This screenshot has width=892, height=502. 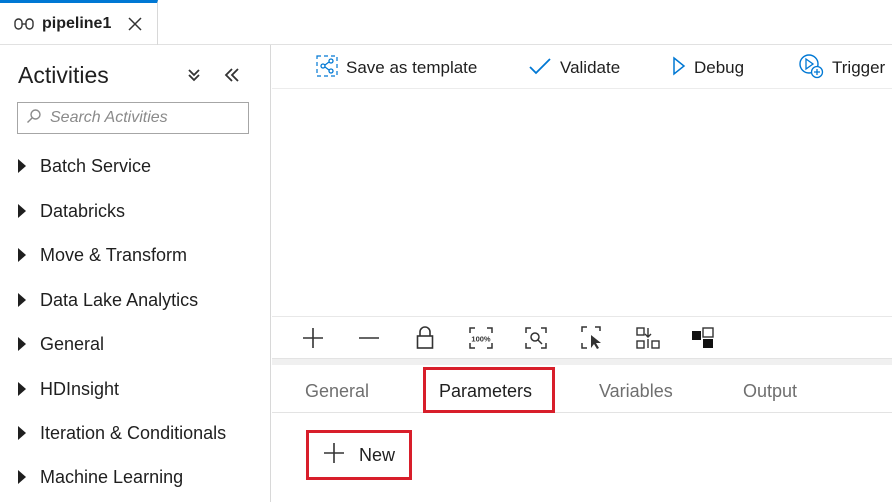 What do you see at coordinates (582, 389) in the screenshot?
I see `properties-tabs: General Parameters Variables Output` at bounding box center [582, 389].